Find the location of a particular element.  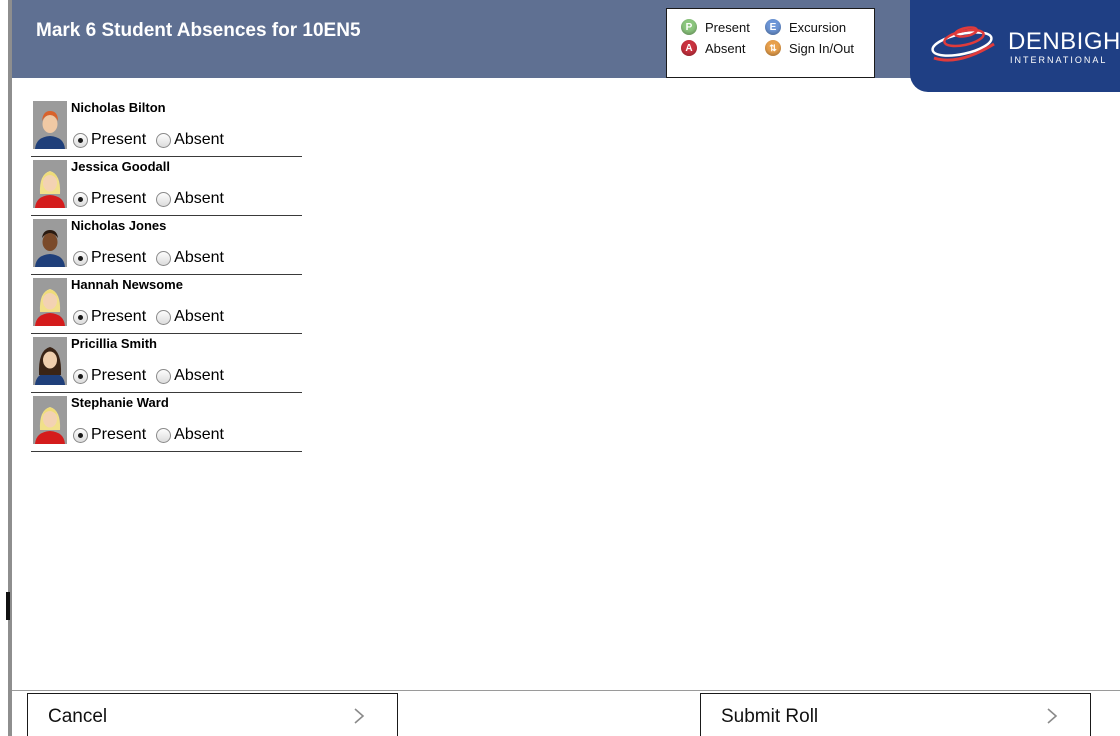

student-row: Hannah Newsome Present Absent is located at coordinates (166, 304).